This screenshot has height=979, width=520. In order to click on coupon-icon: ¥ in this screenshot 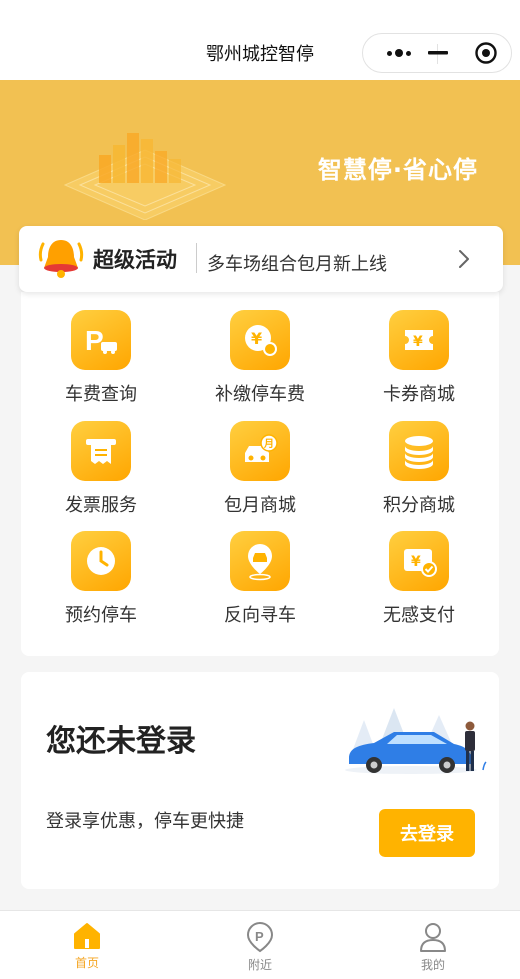, I will do `click(419, 340)`.